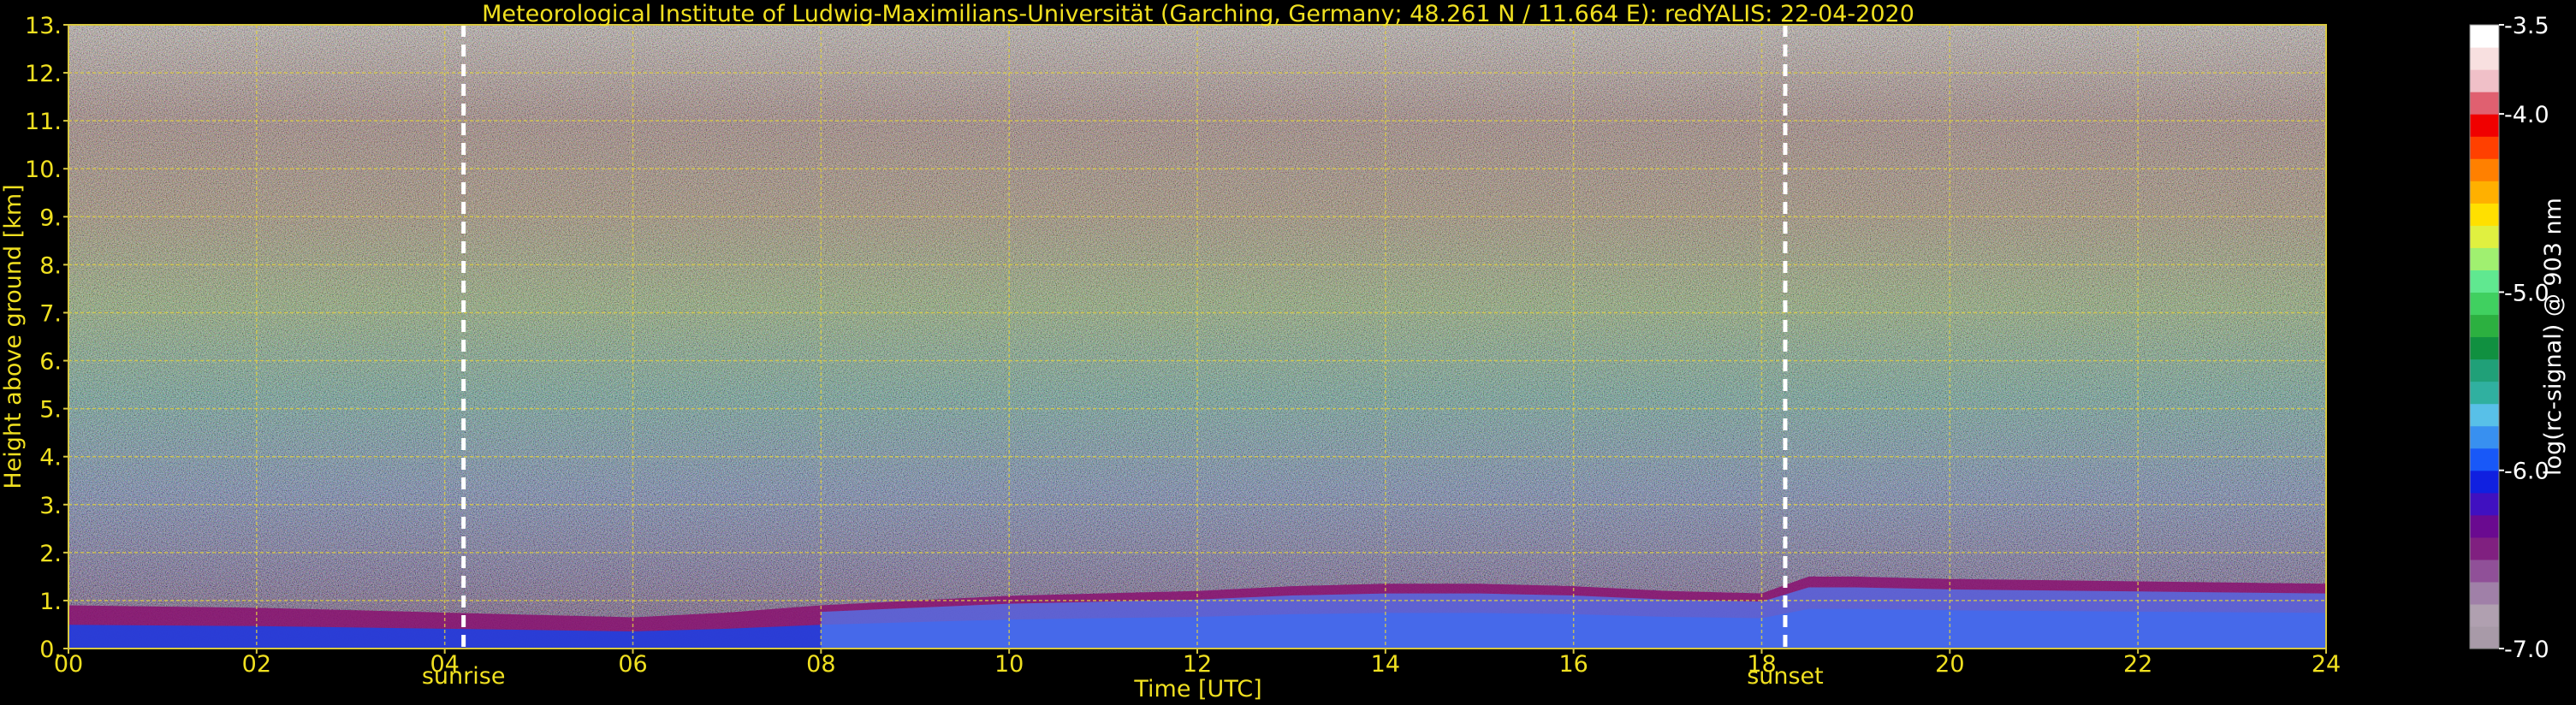  I want to click on colorbar-label: log(rc-signal) @ 903 nm, so click(2553, 337).